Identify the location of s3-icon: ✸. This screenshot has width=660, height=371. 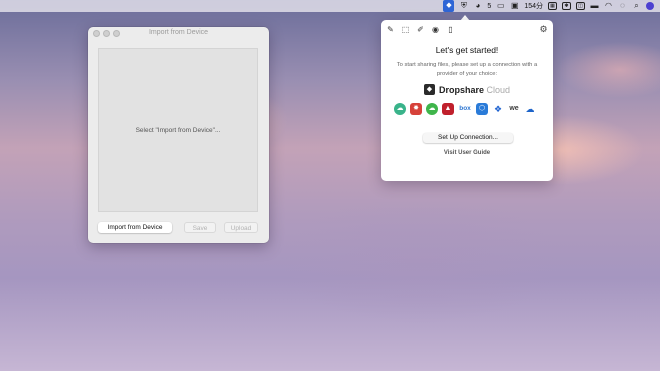
(416, 109).